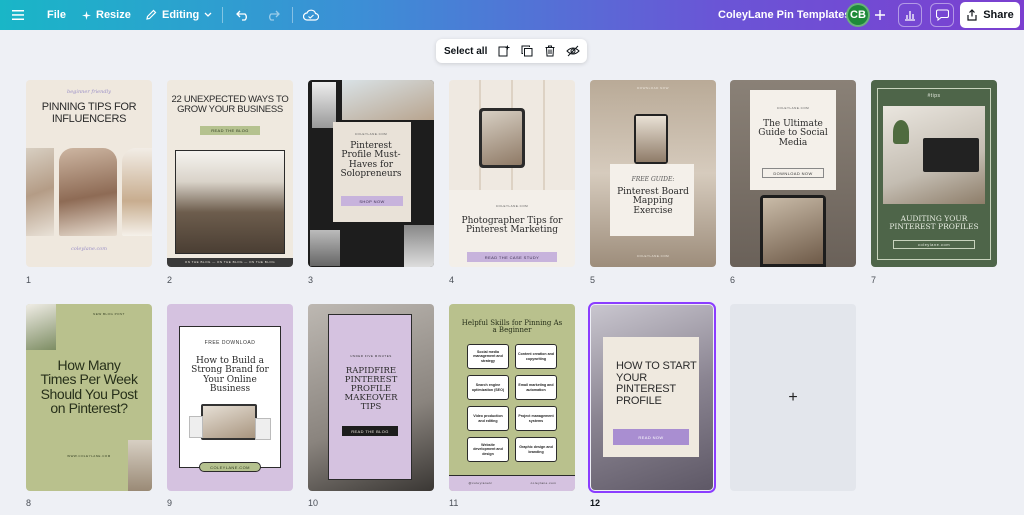  What do you see at coordinates (454, 503) in the screenshot?
I see `page-number: 11` at bounding box center [454, 503].